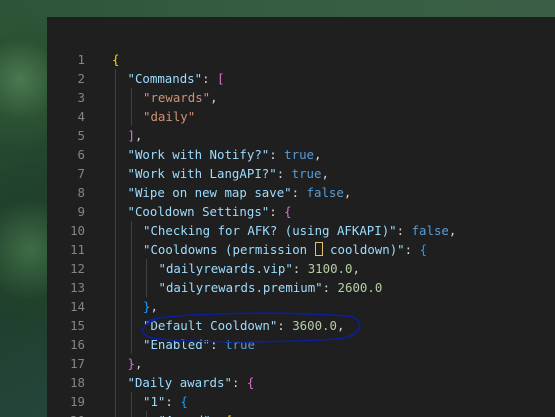  Describe the element at coordinates (301, 363) in the screenshot. I see `code-line: 17},` at that location.